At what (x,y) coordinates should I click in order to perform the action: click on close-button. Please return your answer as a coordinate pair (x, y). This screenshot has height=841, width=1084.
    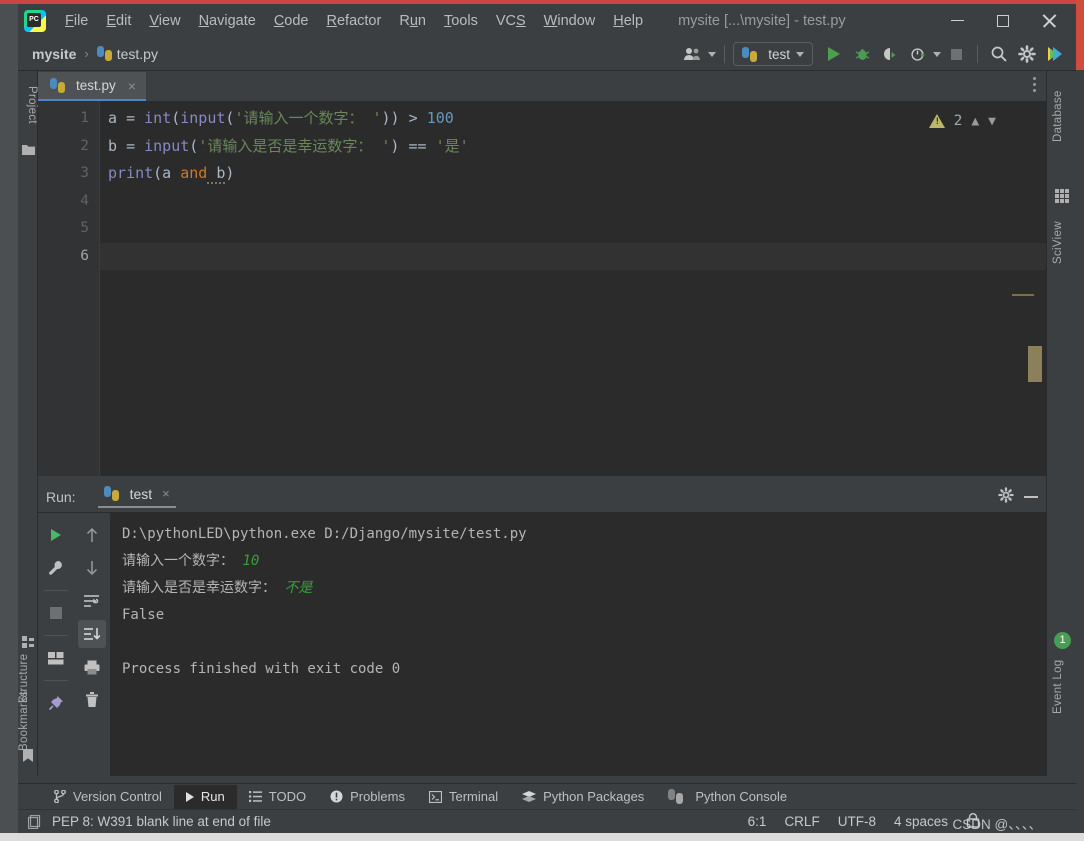
    Looking at the image, I should click on (1049, 20).